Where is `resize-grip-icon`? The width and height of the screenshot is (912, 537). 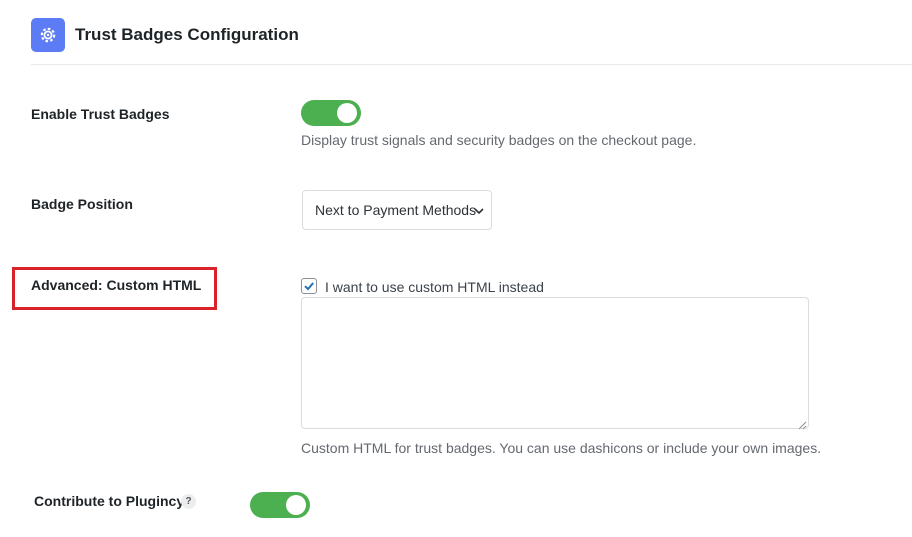
resize-grip-icon is located at coordinates (802, 426).